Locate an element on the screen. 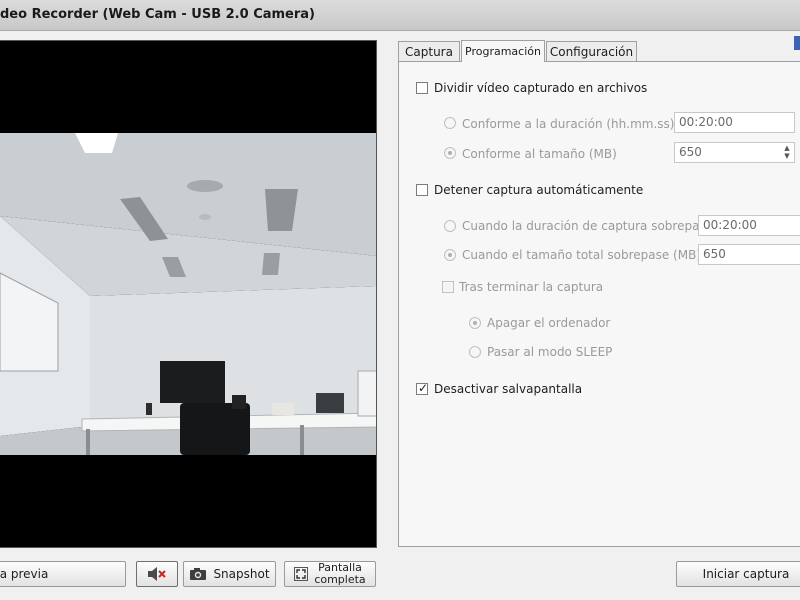  mute-button is located at coordinates (157, 574).